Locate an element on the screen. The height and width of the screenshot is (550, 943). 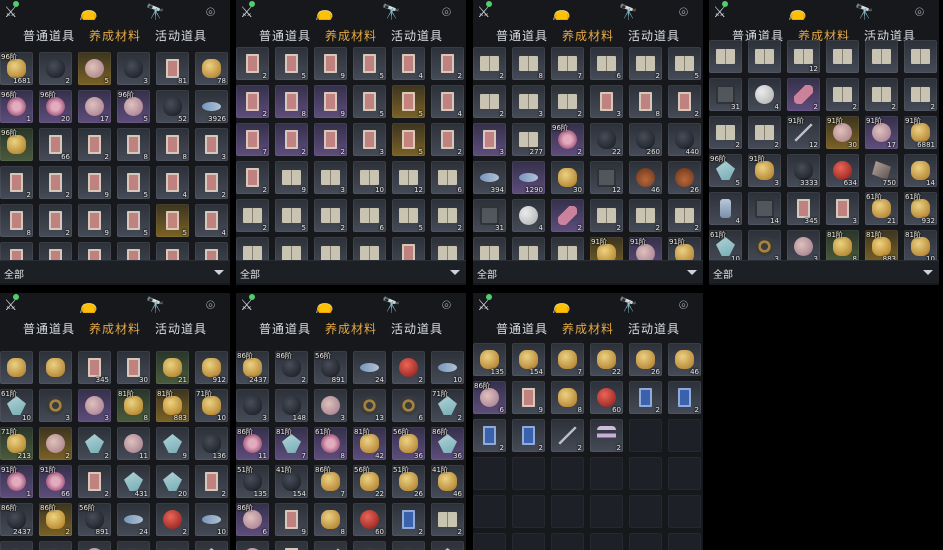
item-slot: 96阶 1681 is located at coordinates (16, 68).